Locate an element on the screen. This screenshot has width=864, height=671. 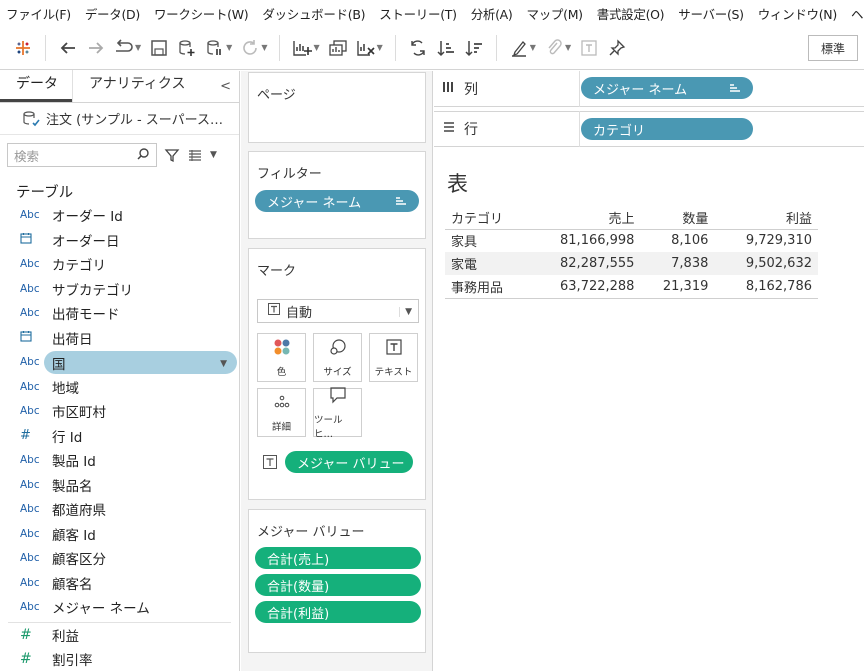
columns-pill-measure-names: メジャー ネーム is located at coordinates (667, 88).